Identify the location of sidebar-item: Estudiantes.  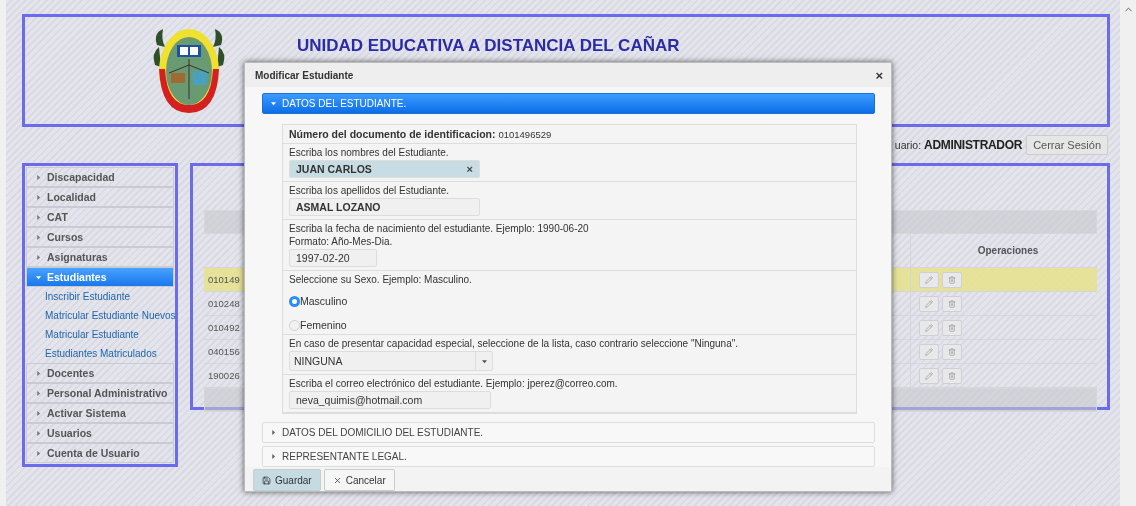
(100, 277).